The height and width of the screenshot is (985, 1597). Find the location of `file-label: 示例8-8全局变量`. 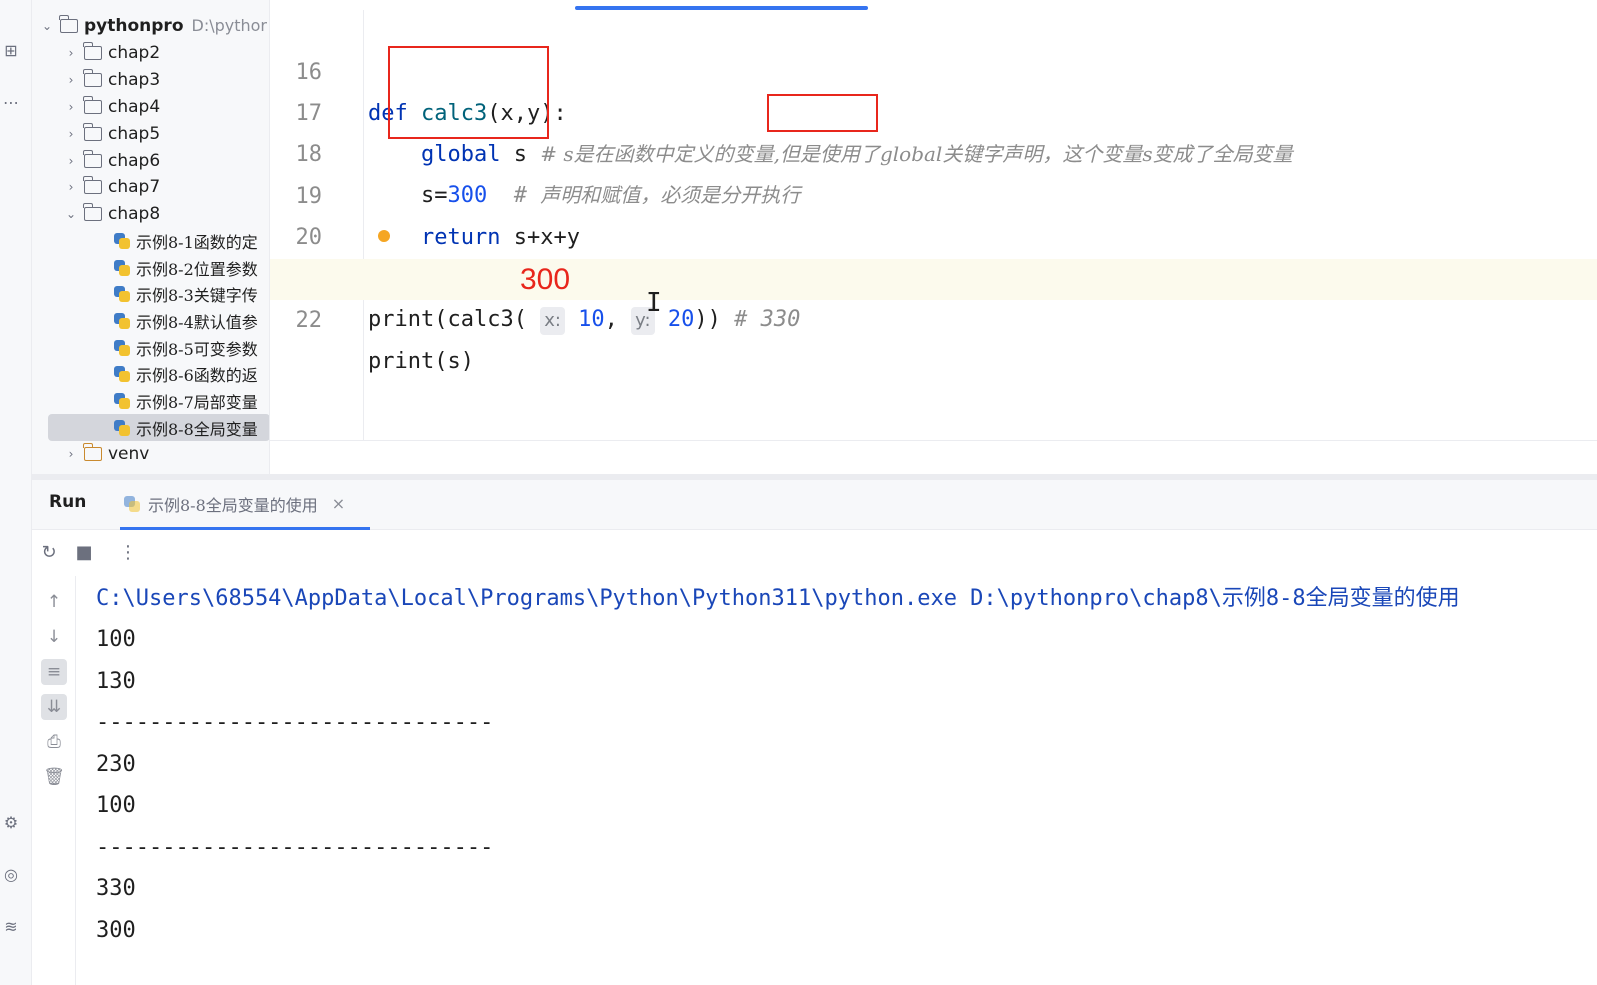

file-label: 示例8-8全局变量 is located at coordinates (197, 429).